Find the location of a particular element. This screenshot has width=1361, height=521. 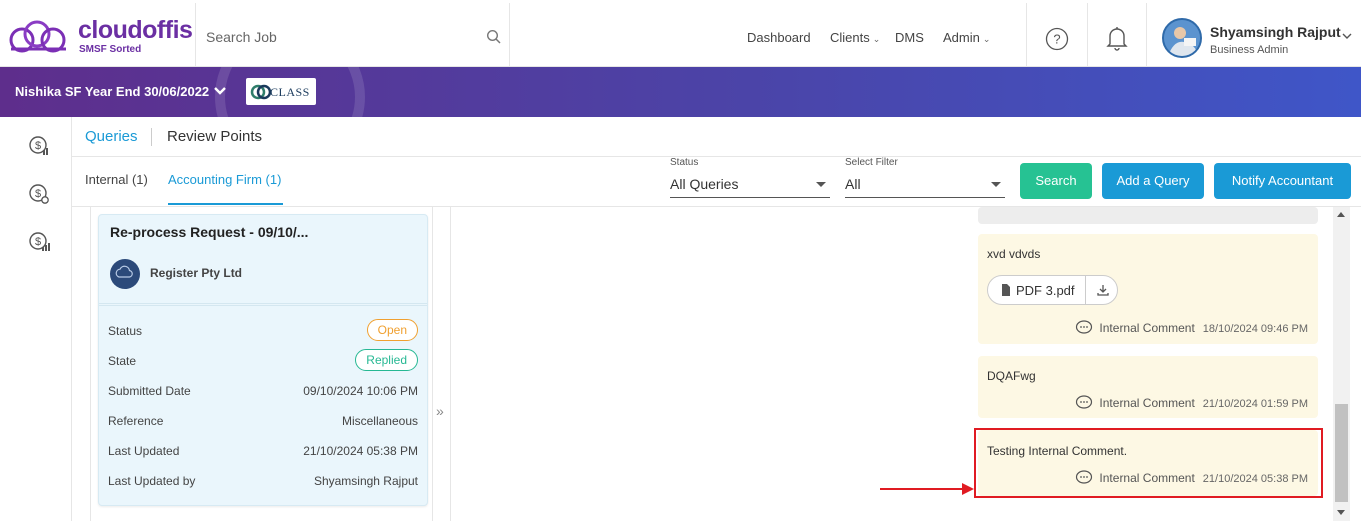

arrow-right-icon is located at coordinates (927, 489).